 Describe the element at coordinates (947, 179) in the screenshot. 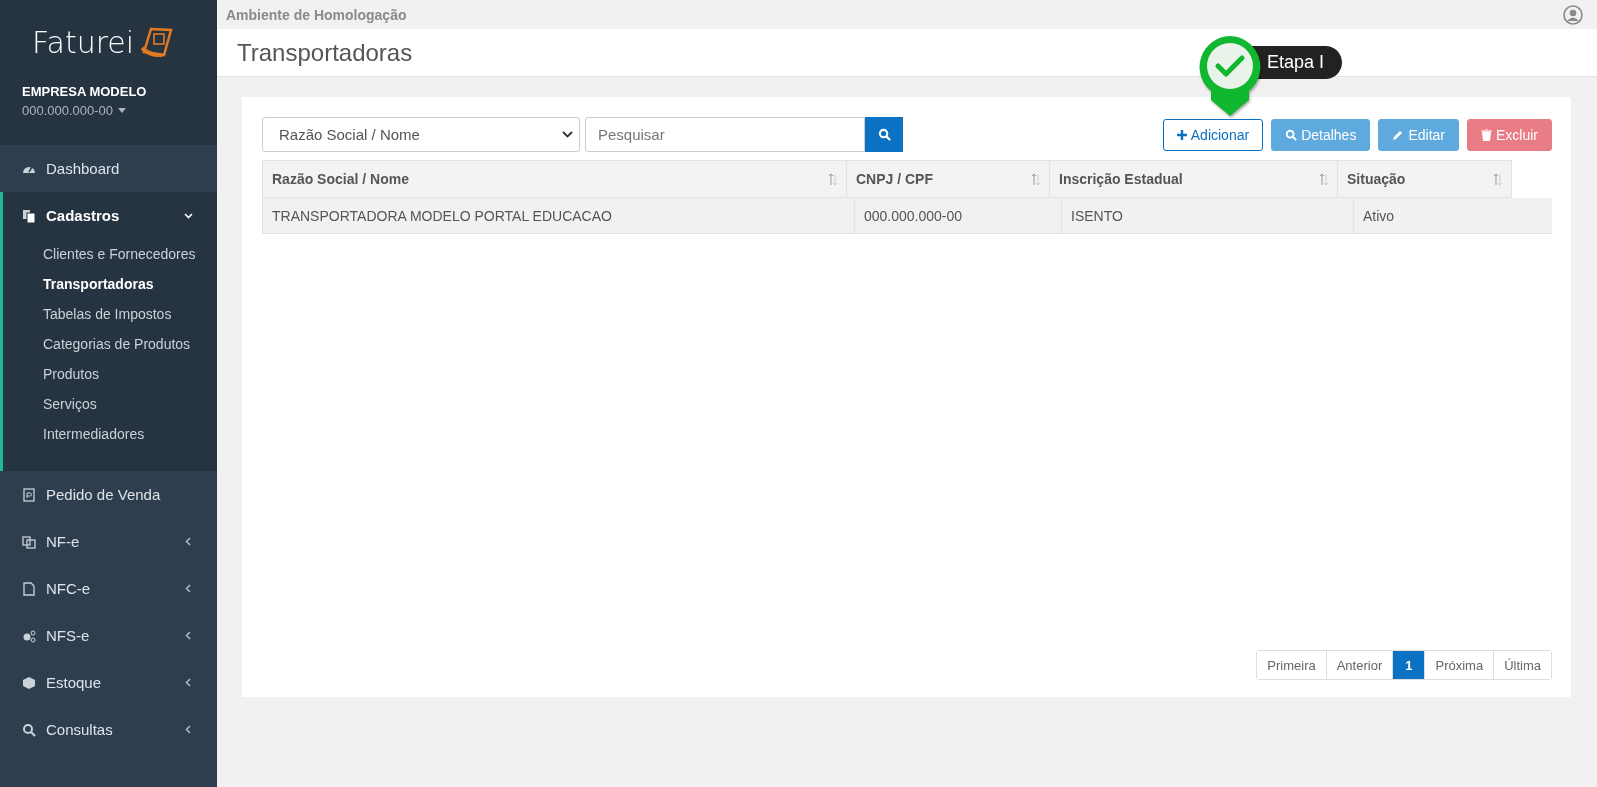

I see `column-header: CNPJ / CPF` at that location.